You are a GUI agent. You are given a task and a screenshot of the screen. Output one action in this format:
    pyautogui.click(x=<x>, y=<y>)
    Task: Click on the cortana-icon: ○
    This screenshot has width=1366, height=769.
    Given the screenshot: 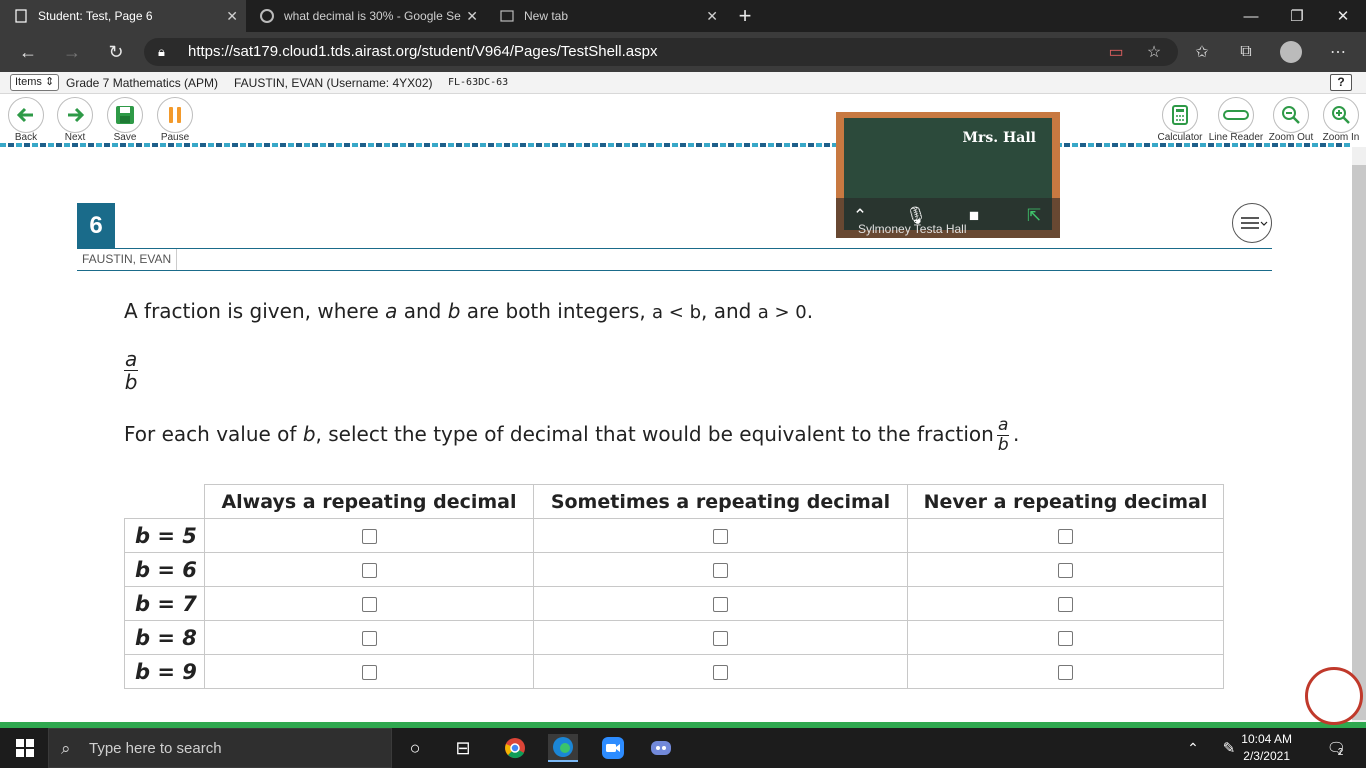 What is the action you would take?
    pyautogui.click(x=415, y=748)
    